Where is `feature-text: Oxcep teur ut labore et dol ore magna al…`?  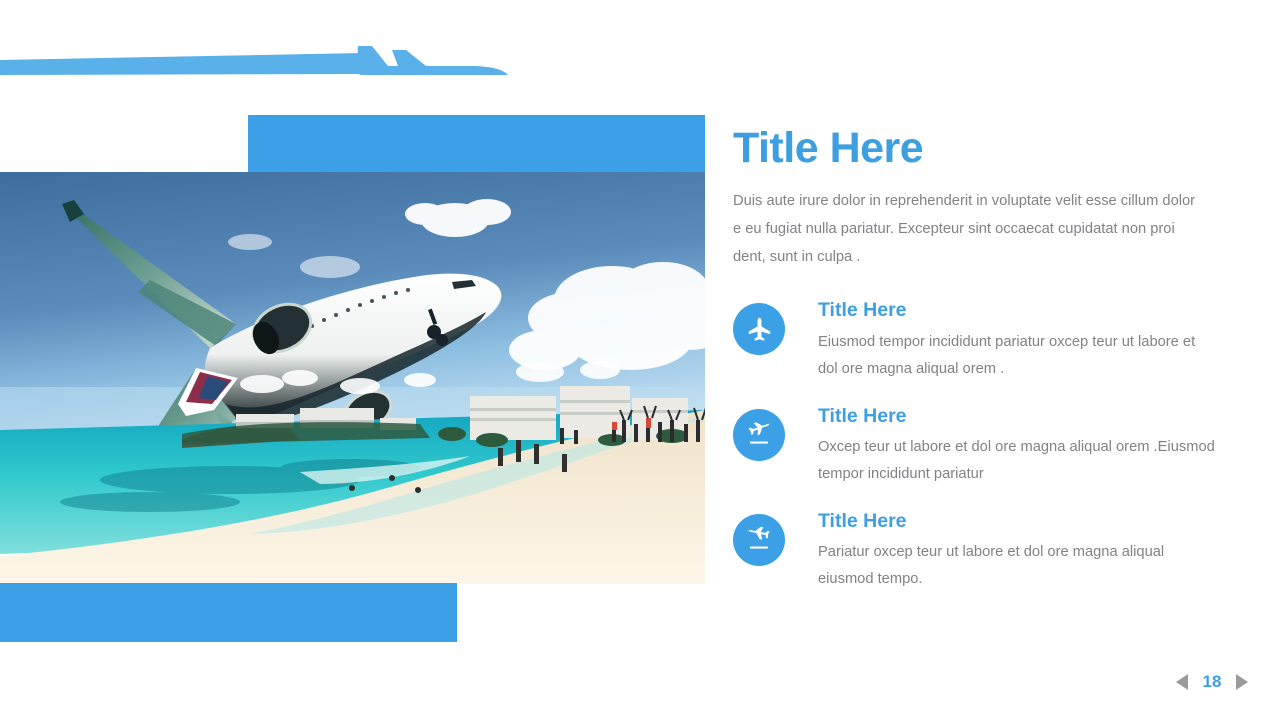
feature-text: Oxcep teur ut labore et dol ore magna al… is located at coordinates (1016, 460).